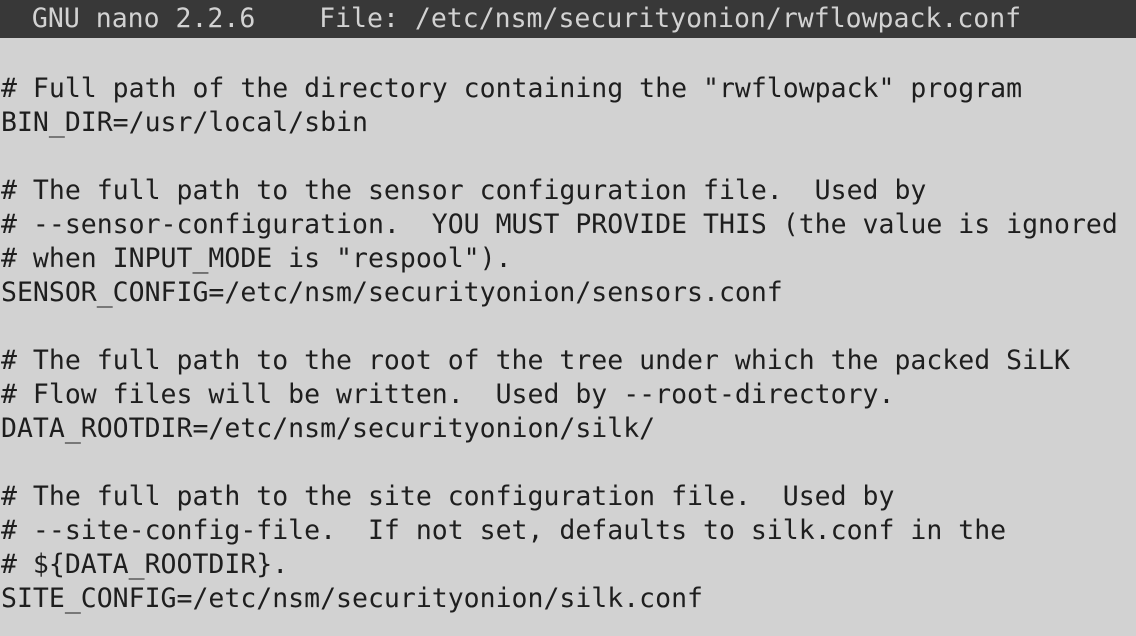 The image size is (1136, 636). What do you see at coordinates (359, 18) in the screenshot?
I see `file-label: File:` at bounding box center [359, 18].